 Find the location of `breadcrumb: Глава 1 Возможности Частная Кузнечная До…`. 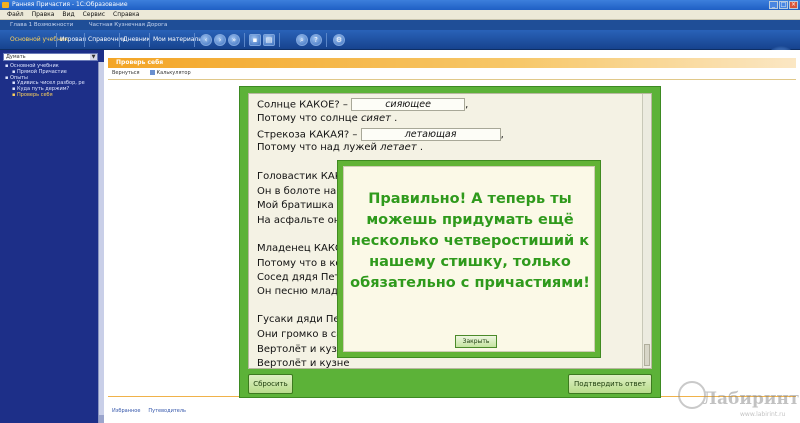

breadcrumb: Глава 1 Возможности Частная Кузнечная До… is located at coordinates (400, 25).